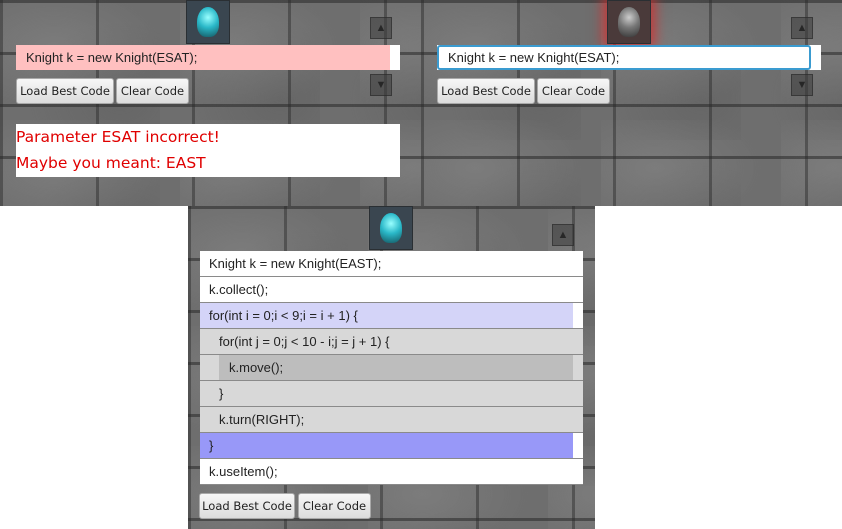 The image size is (842, 529). Describe the element at coordinates (386, 445) in the screenshot. I see `for-loop-end: }` at that location.